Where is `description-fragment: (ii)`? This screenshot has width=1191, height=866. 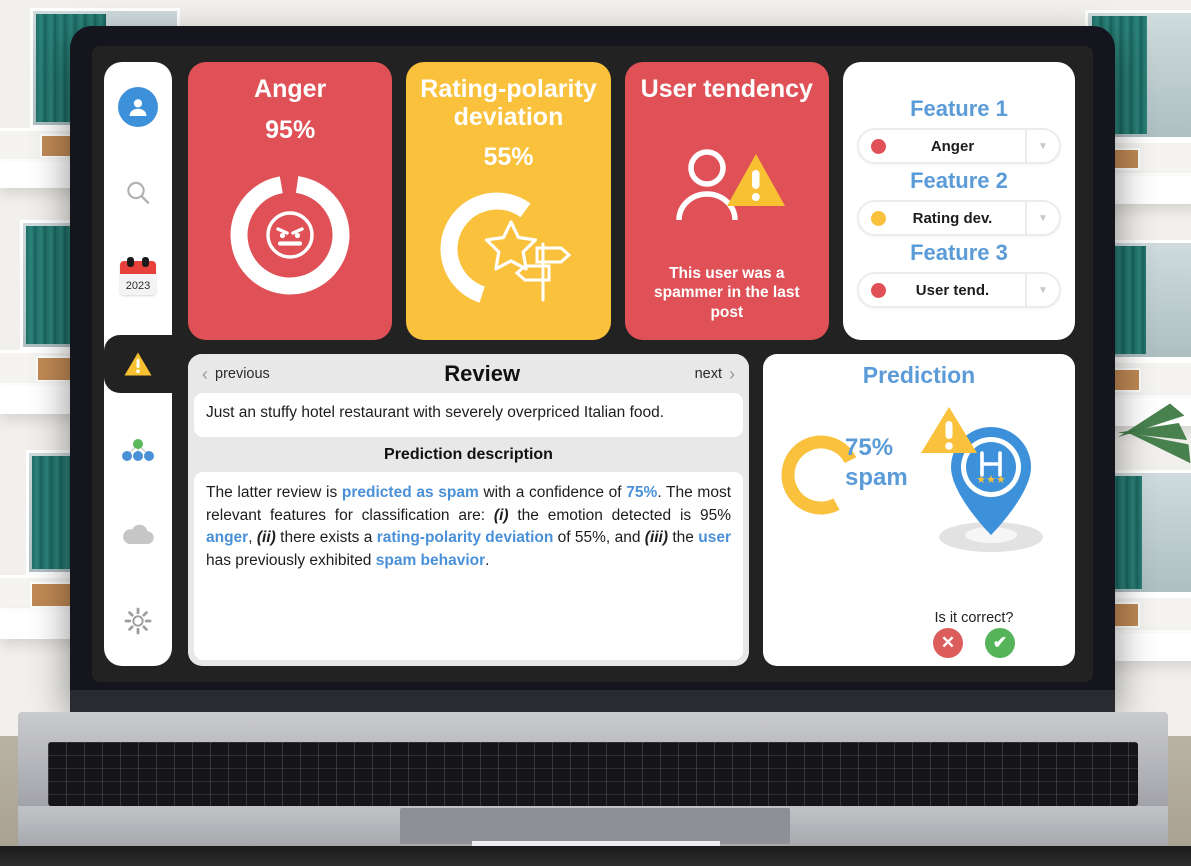
description-fragment: (ii) is located at coordinates (266, 538).